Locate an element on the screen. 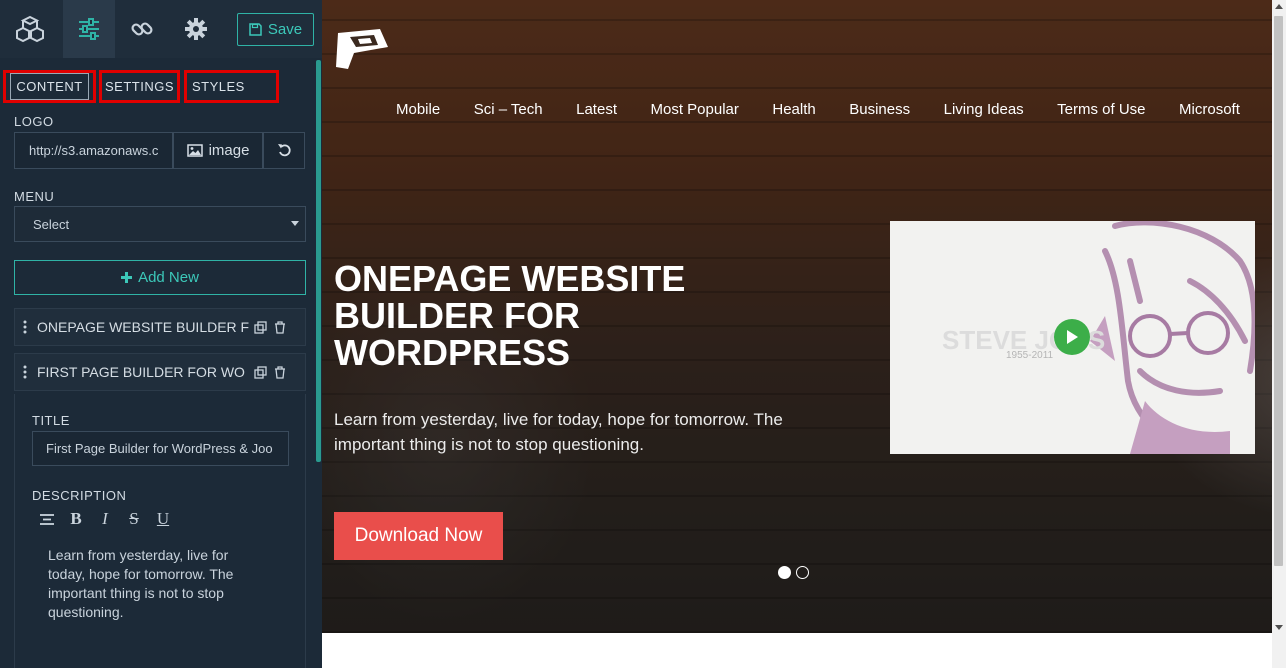 The image size is (1286, 668). links-button is located at coordinates (142, 29).